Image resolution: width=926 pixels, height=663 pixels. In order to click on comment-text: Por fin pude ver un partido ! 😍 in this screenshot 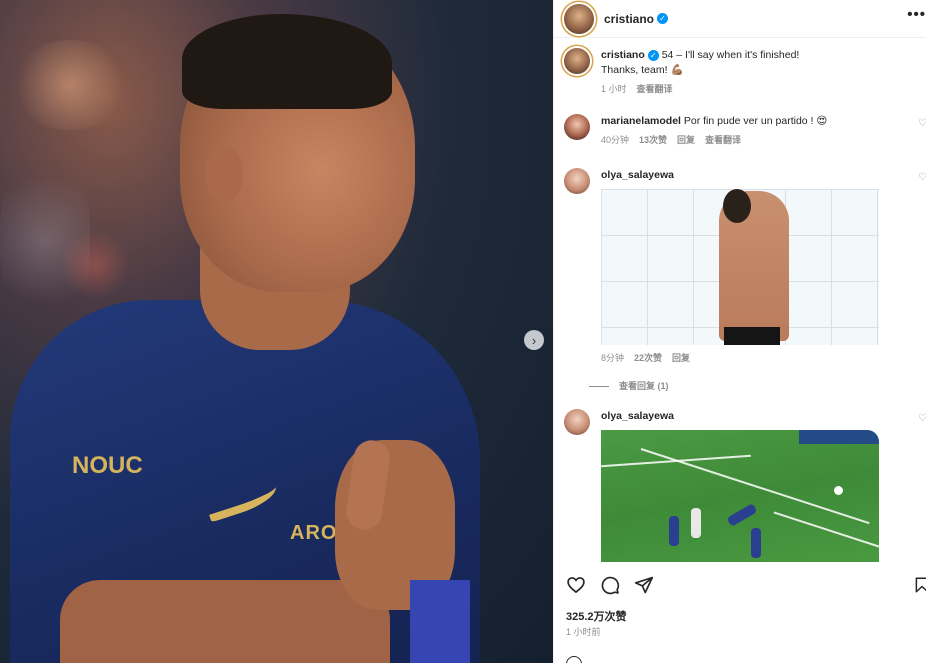, I will do `click(755, 121)`.